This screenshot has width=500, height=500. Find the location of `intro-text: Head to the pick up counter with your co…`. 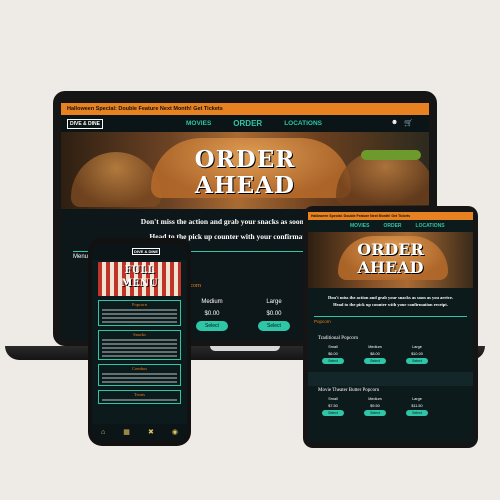

intro-text: Head to the pick up counter with your co… is located at coordinates (390, 304).